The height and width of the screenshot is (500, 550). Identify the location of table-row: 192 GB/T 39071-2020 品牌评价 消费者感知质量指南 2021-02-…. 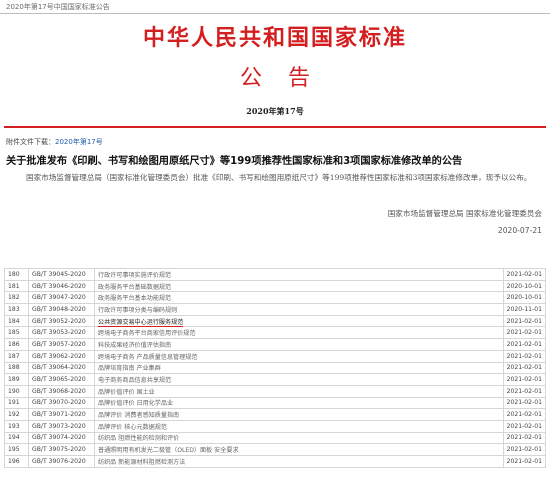
(275, 414).